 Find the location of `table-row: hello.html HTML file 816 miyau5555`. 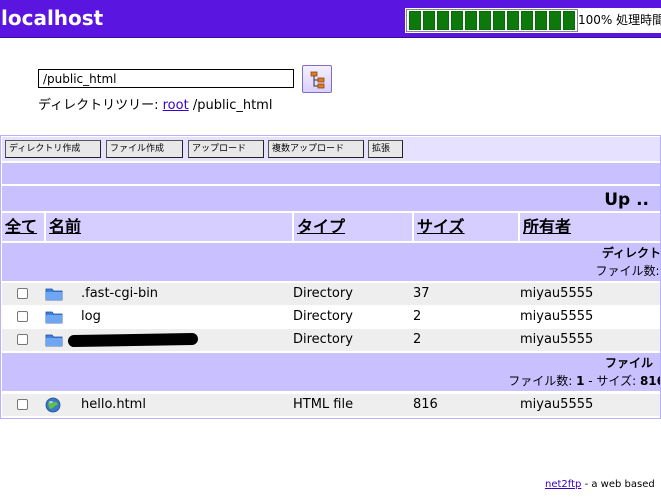

table-row: hello.html HTML file 816 miyau5555 is located at coordinates (331, 405).